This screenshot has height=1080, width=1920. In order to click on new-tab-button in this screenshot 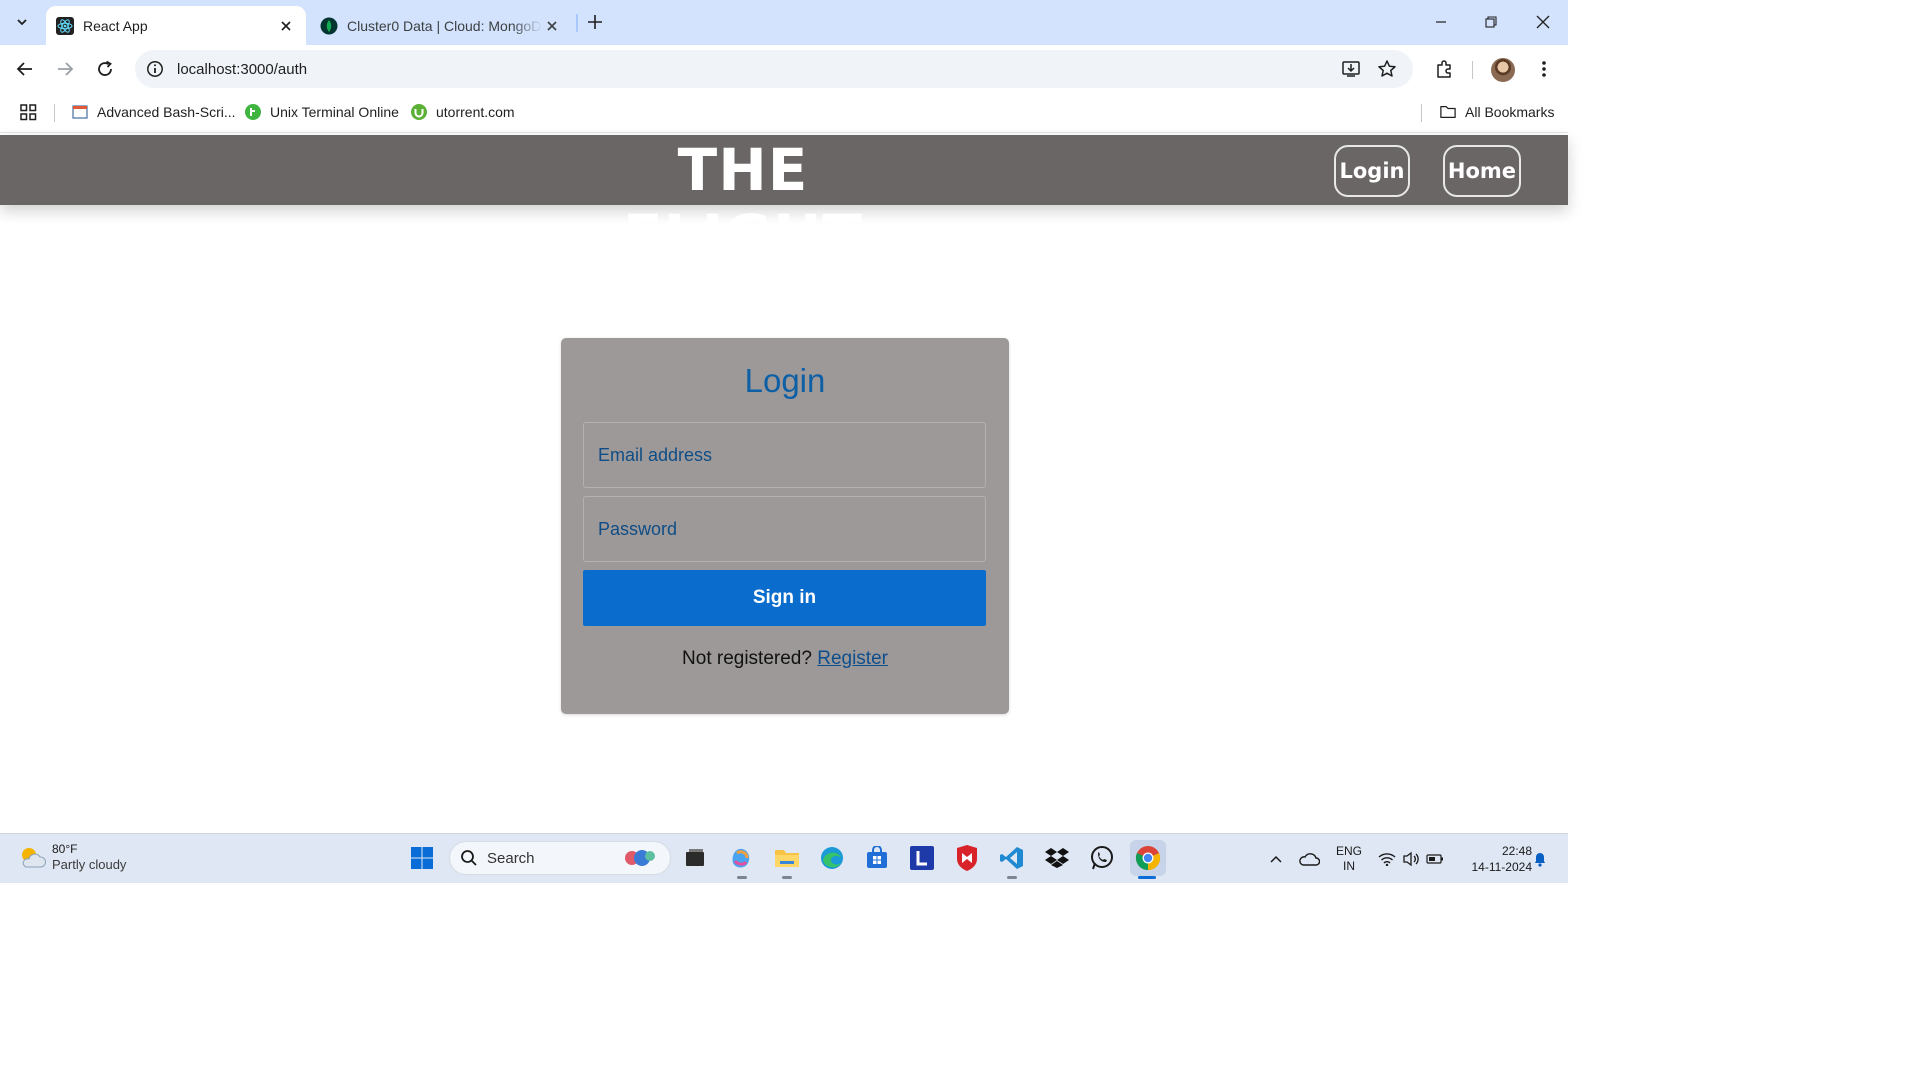, I will do `click(595, 22)`.